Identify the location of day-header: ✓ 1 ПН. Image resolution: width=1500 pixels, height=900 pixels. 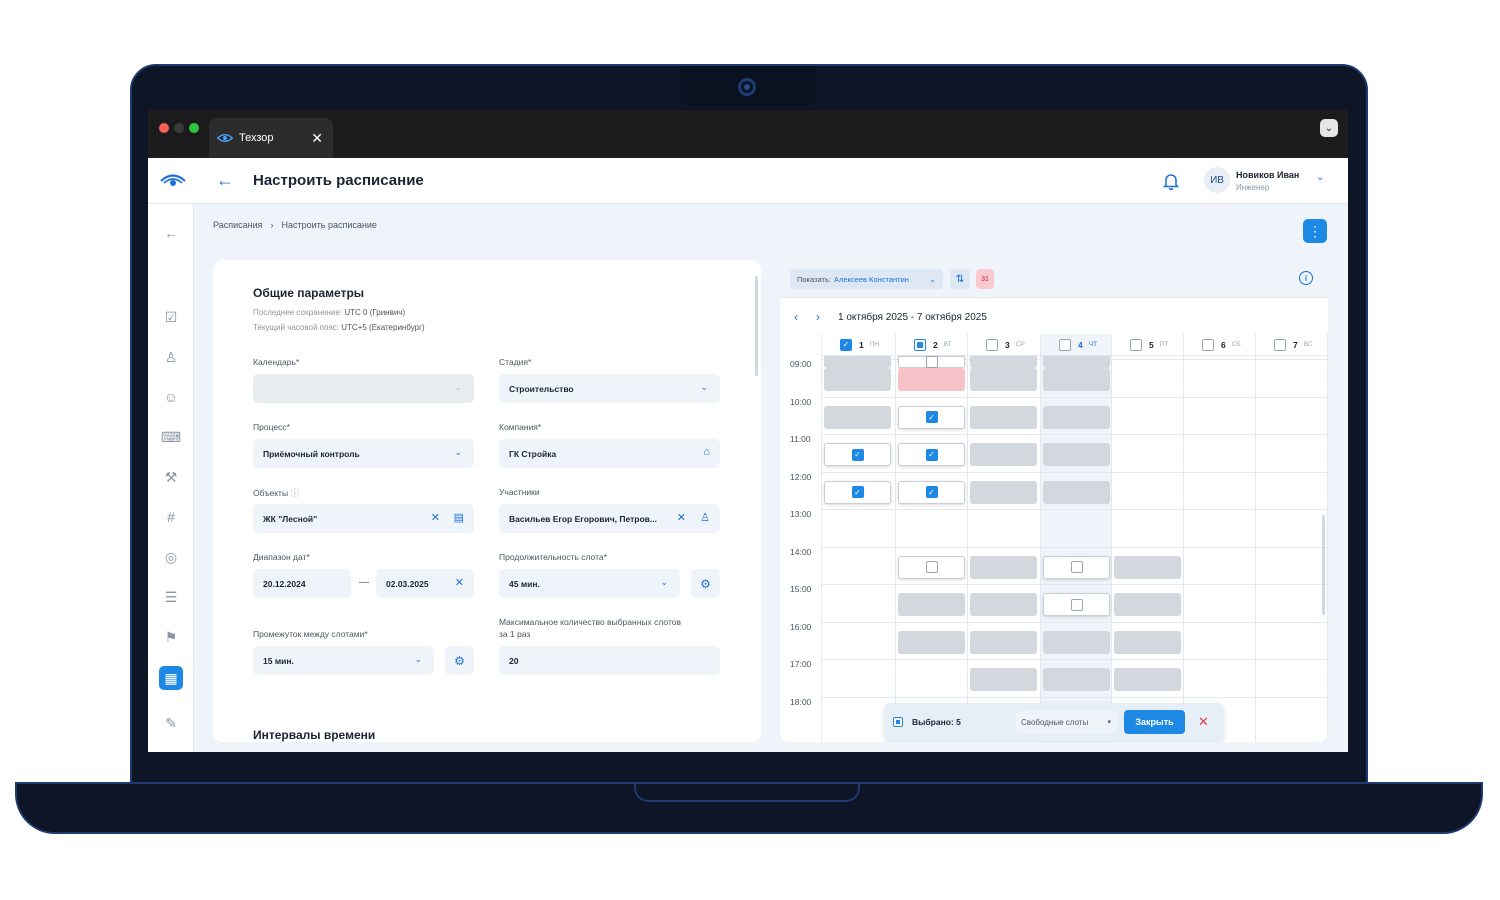
(859, 344).